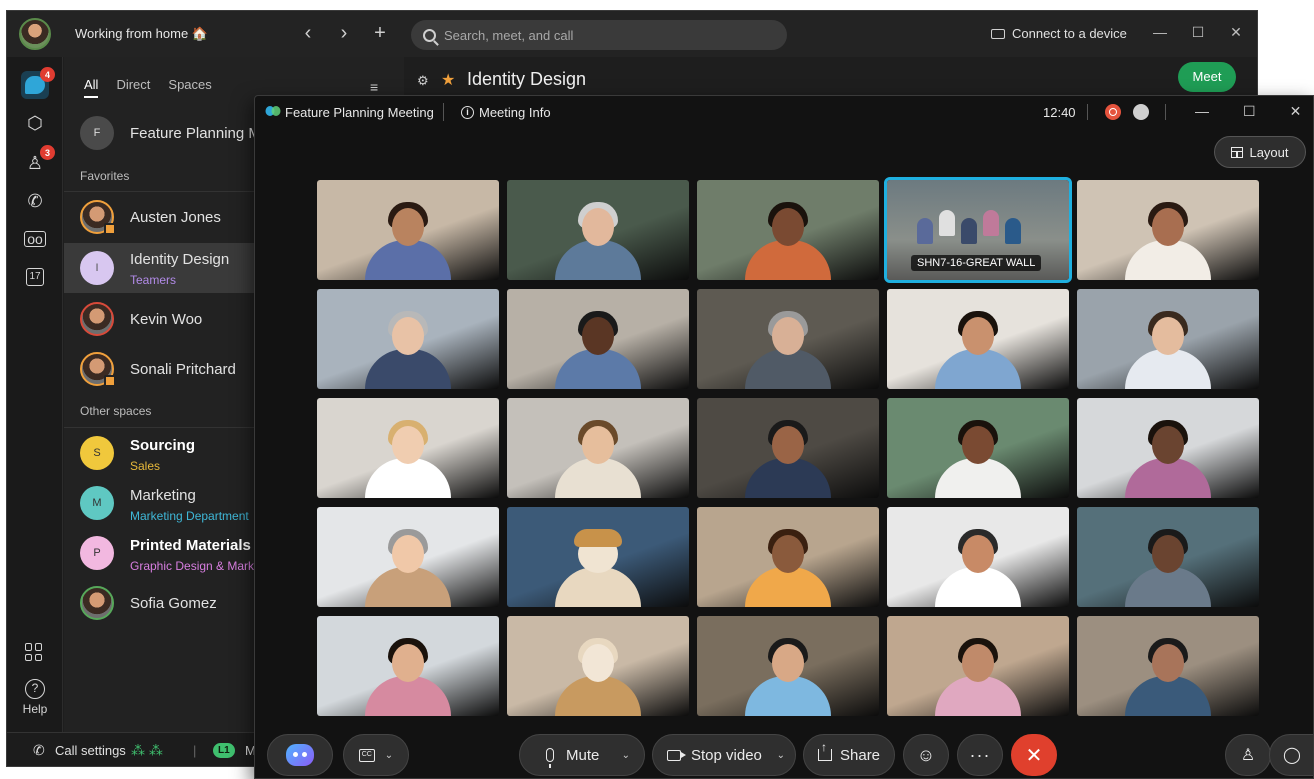  I want to click on back-arrow-icon: ‹, so click(308, 33).